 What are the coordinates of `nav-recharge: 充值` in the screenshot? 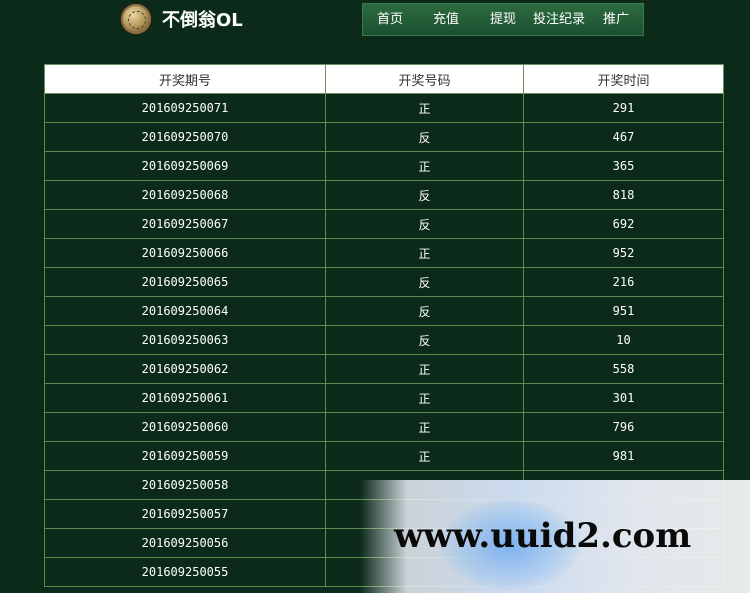 It's located at (446, 19).